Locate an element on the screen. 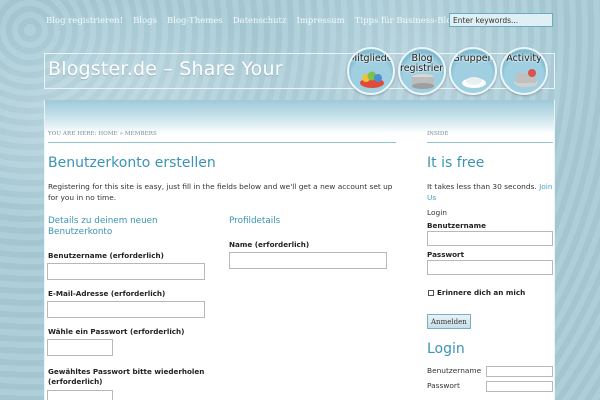  profile-heading: Profildetails is located at coordinates (255, 221).